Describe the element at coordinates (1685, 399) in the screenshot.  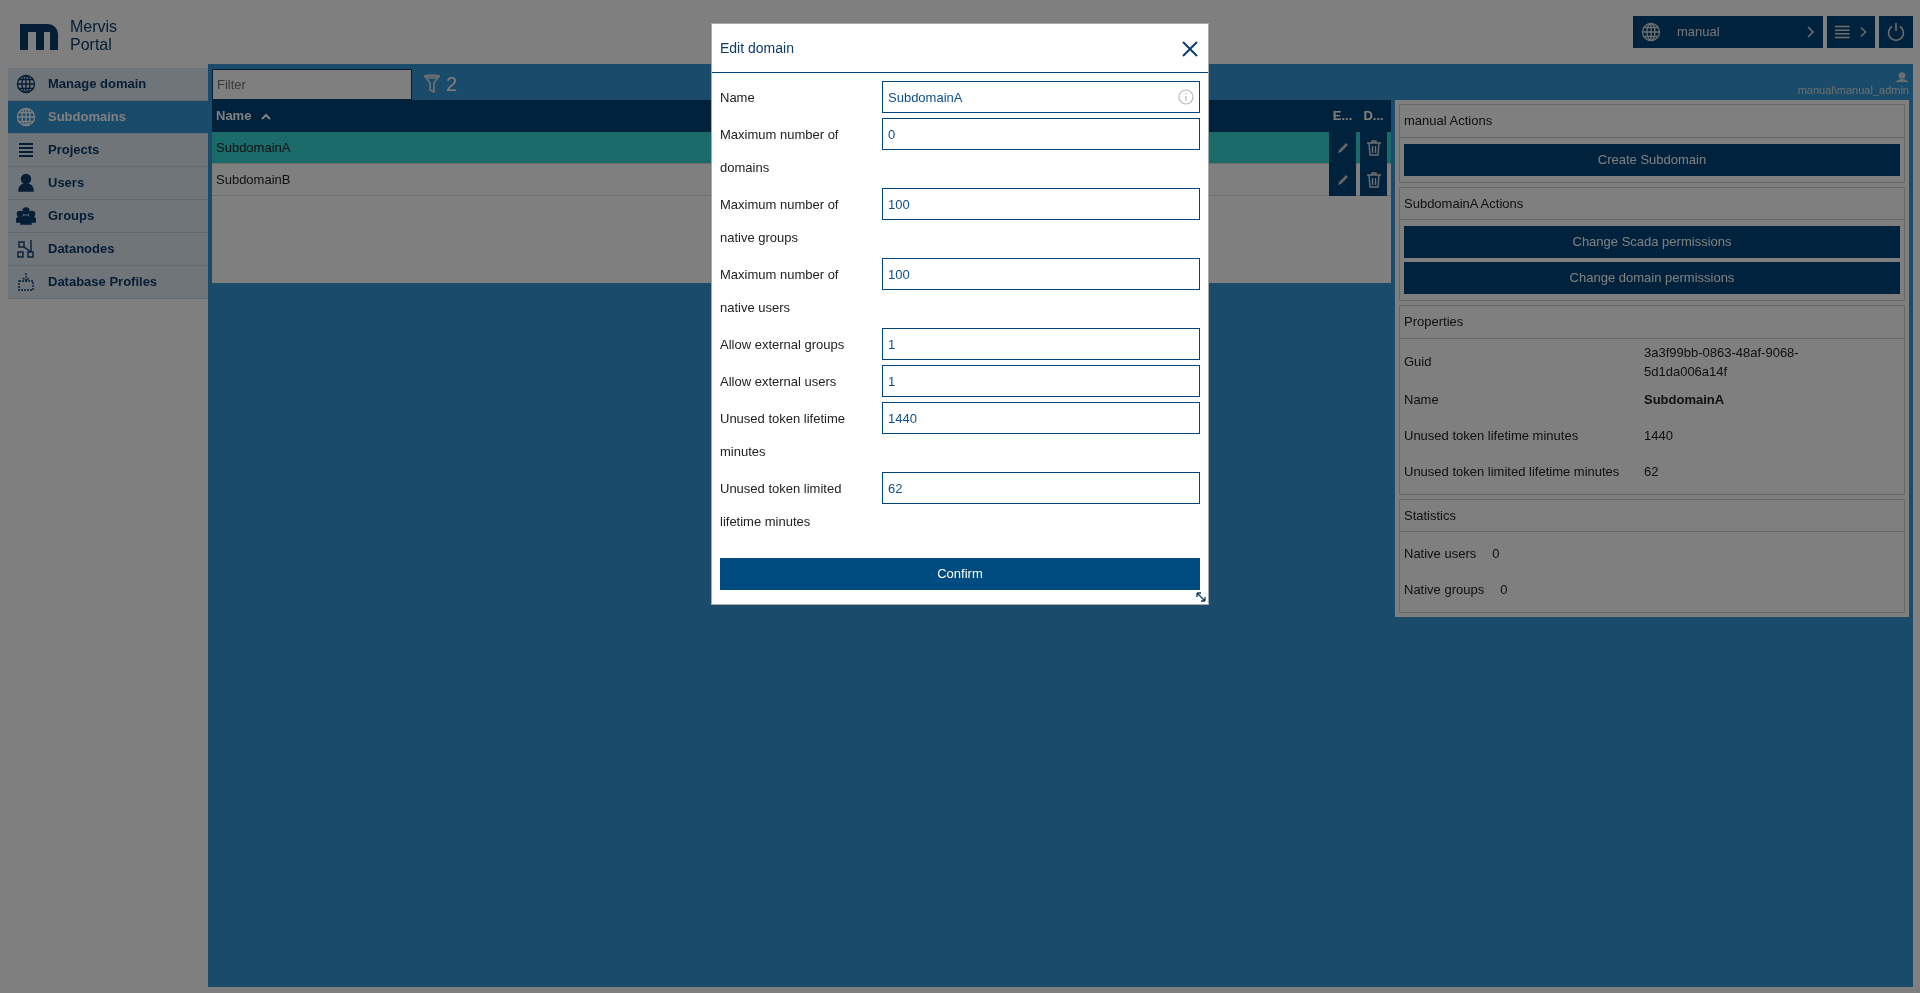
I see `property-value: SubdomainA` at that location.